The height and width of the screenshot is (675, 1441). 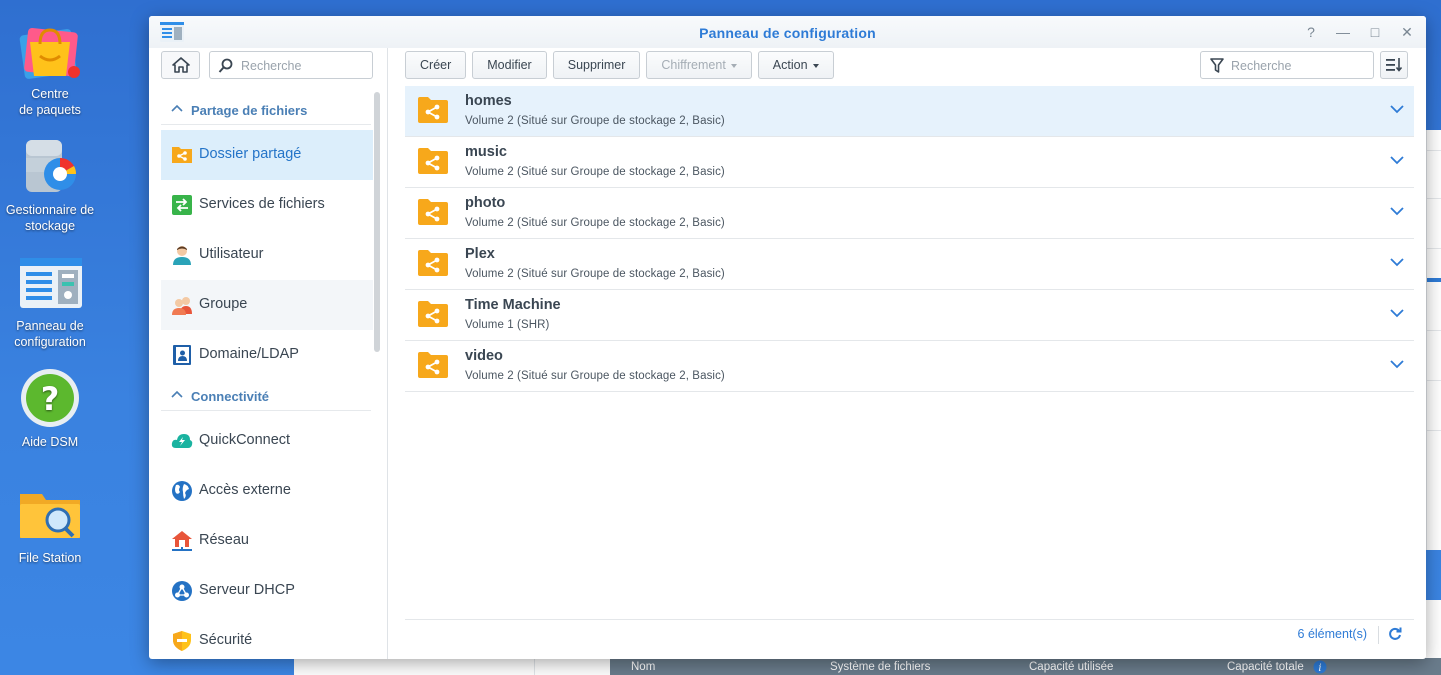 What do you see at coordinates (1378, 635) in the screenshot?
I see `divider` at bounding box center [1378, 635].